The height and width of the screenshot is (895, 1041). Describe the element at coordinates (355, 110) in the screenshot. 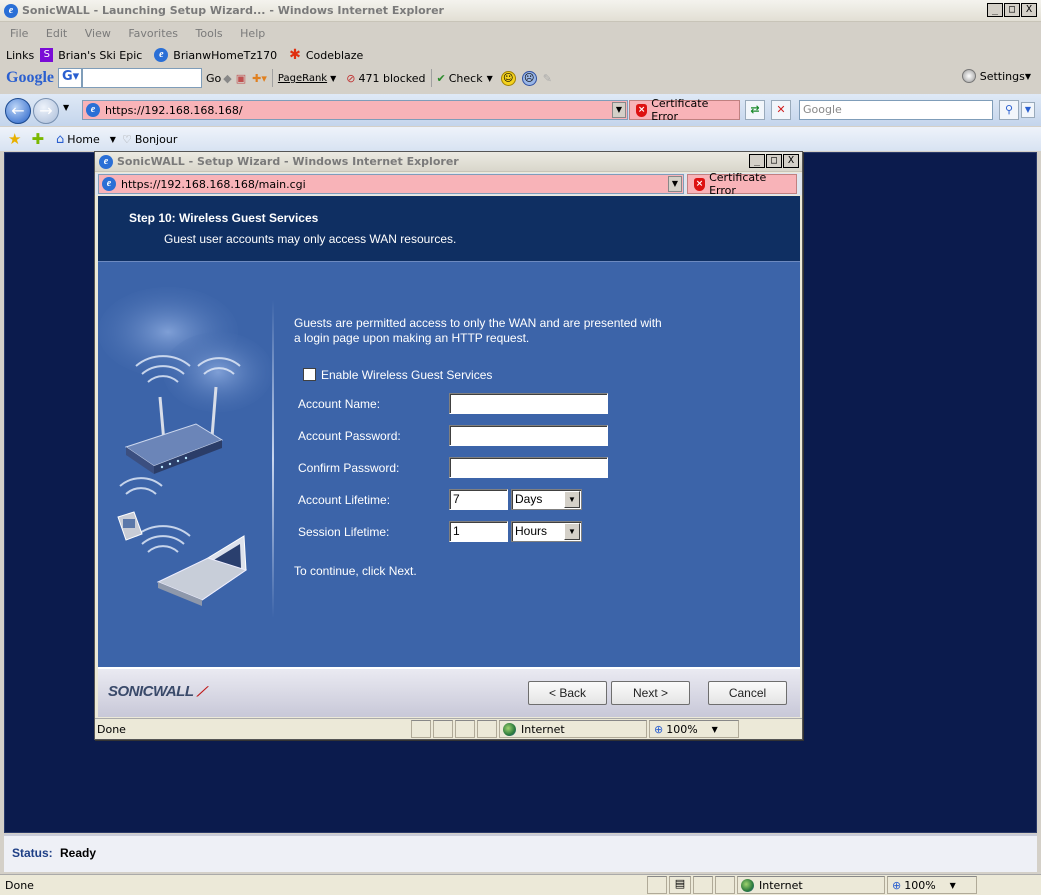

I see `address-field: e https://192.168.168.168/ ▼` at that location.